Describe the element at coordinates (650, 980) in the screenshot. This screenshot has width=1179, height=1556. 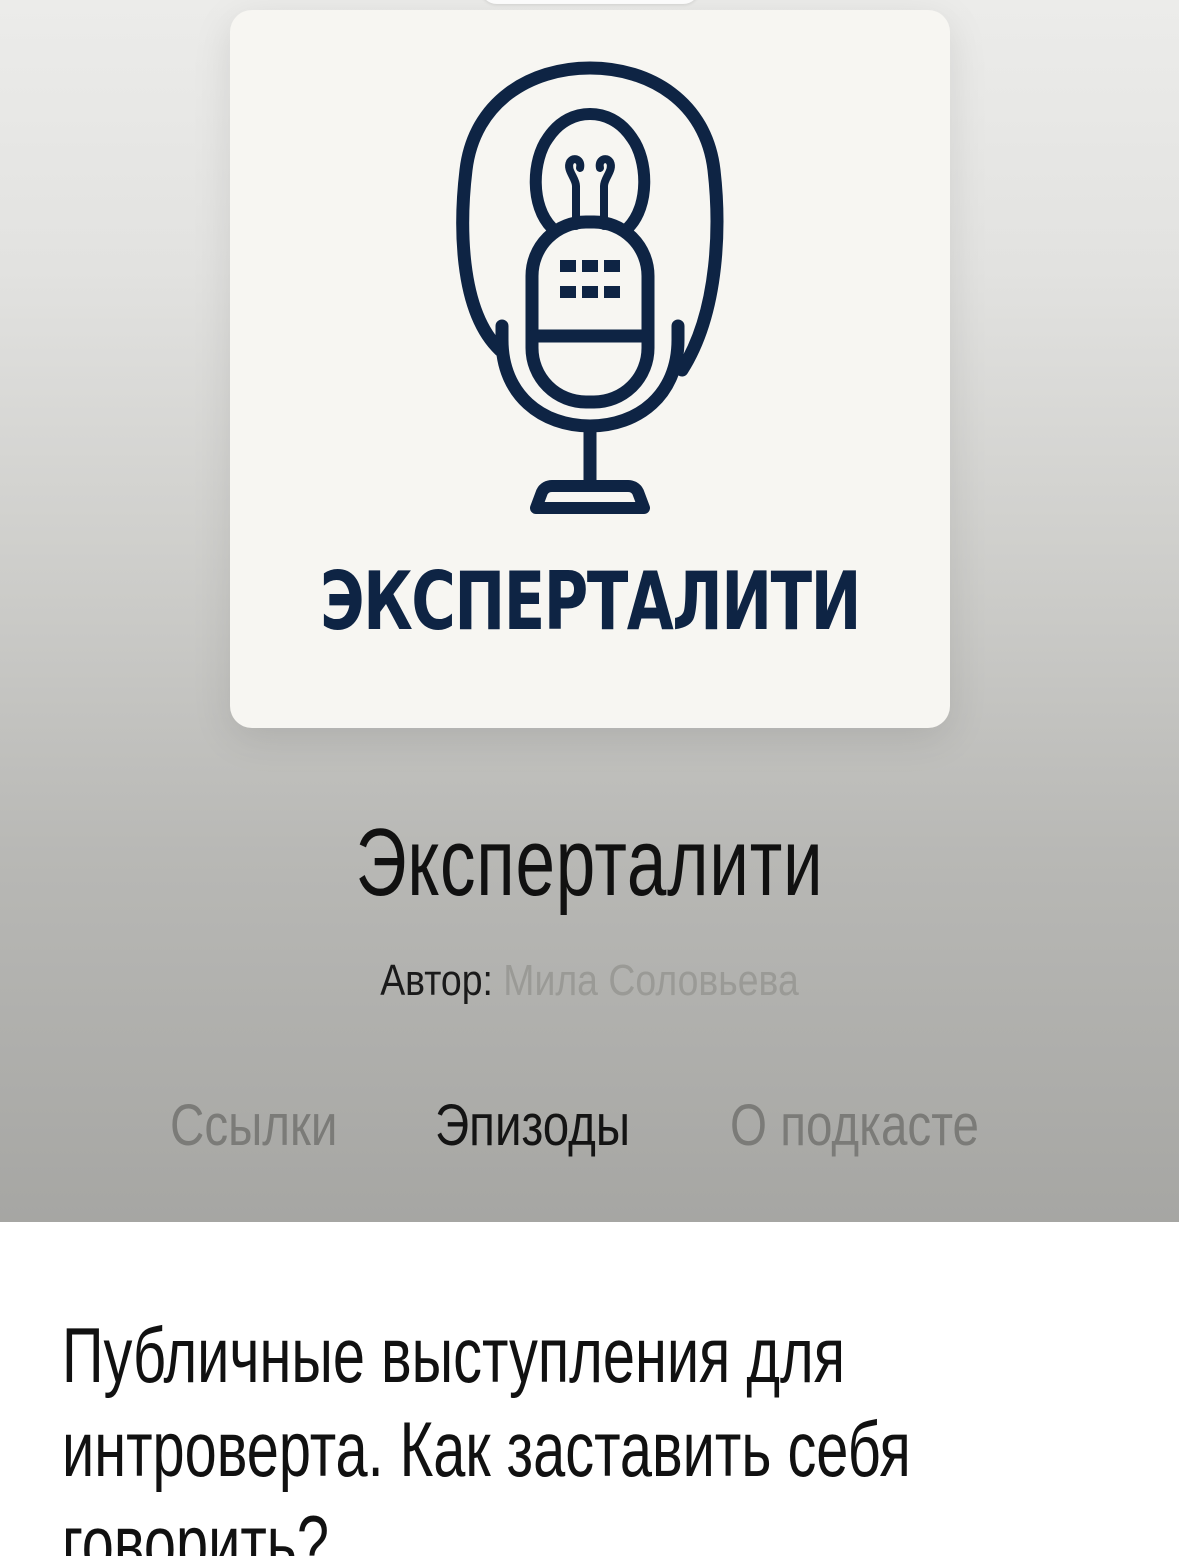
I see `author-name-link: Мила Соловьева` at that location.